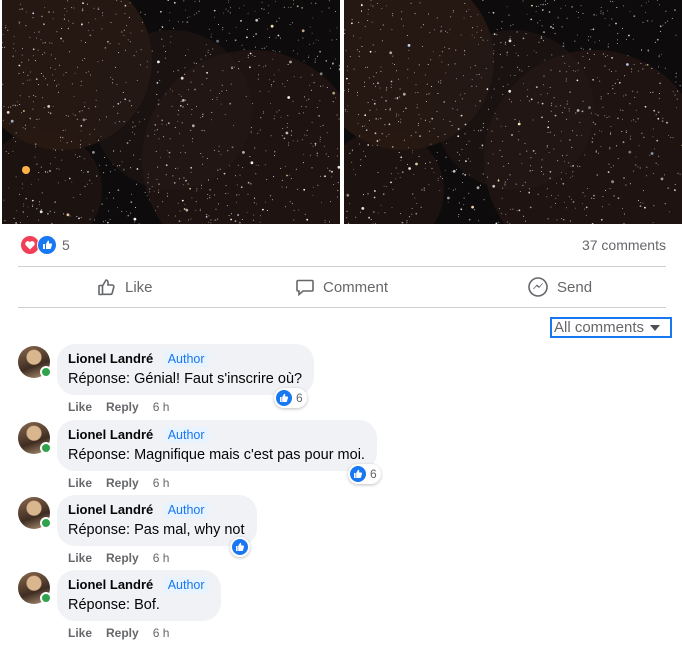 This screenshot has width=682, height=647. Describe the element at coordinates (139, 287) in the screenshot. I see `like-label: Like` at that location.